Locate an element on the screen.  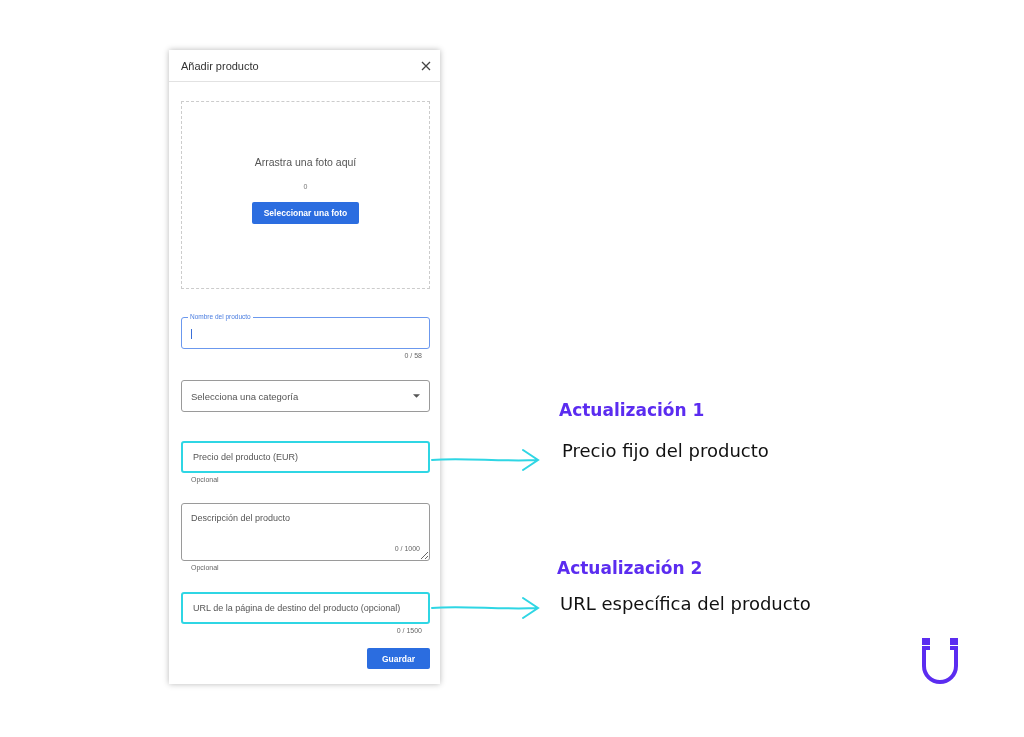
annotation-heading: Actualización 1 is located at coordinates (632, 410).